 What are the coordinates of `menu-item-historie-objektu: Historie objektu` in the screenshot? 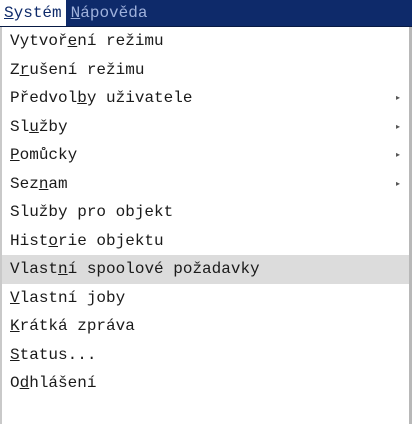 It's located at (205, 241).